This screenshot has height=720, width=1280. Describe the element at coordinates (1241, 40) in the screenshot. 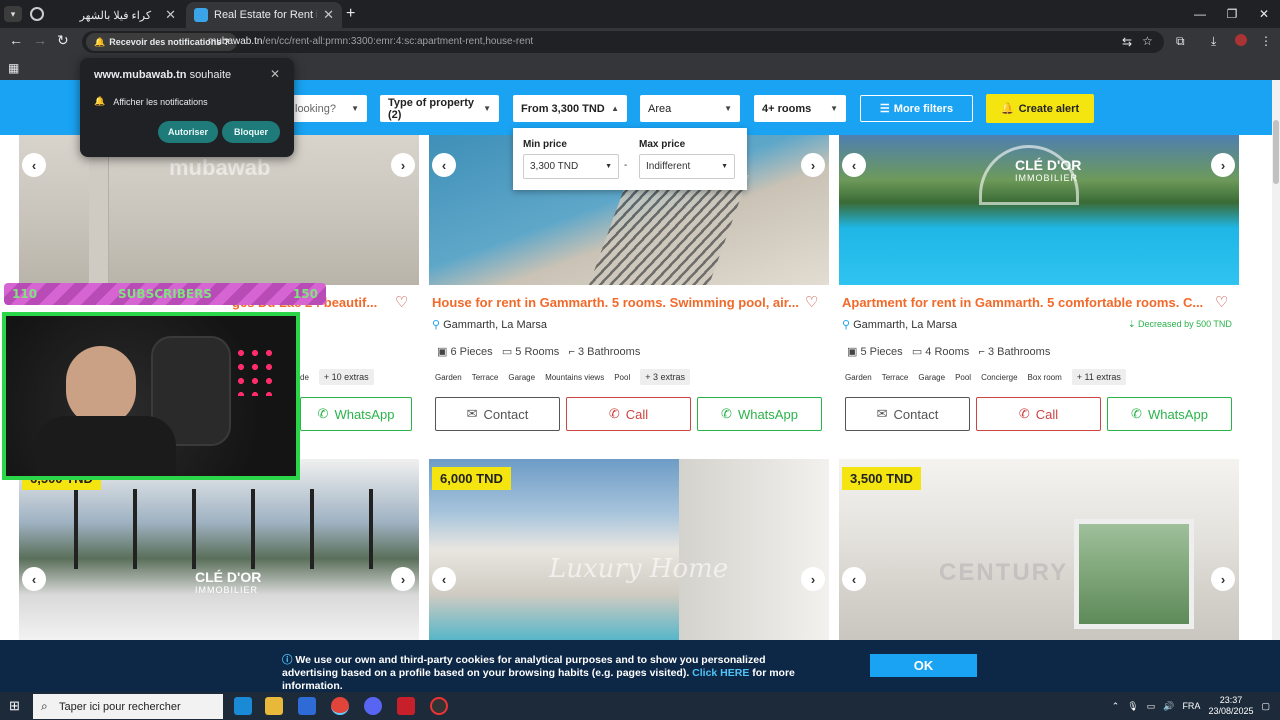

I see `profile-avatar` at that location.